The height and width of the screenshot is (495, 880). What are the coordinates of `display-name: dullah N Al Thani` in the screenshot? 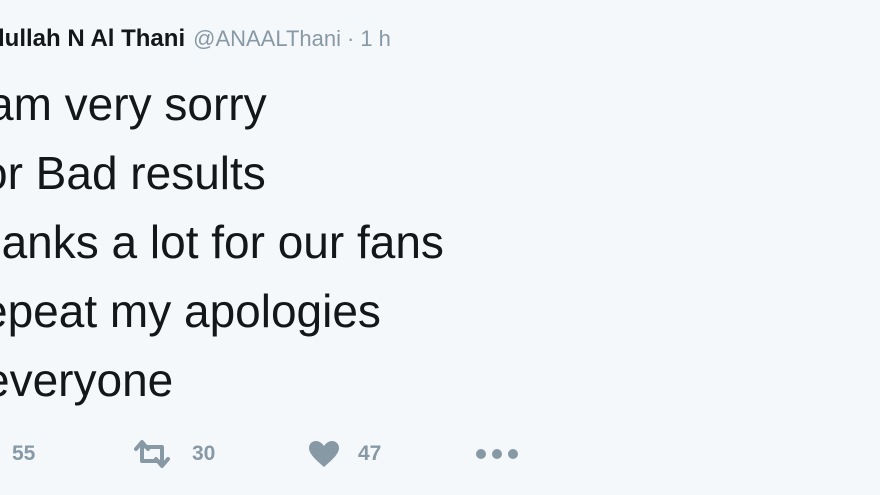 It's located at (92, 39).